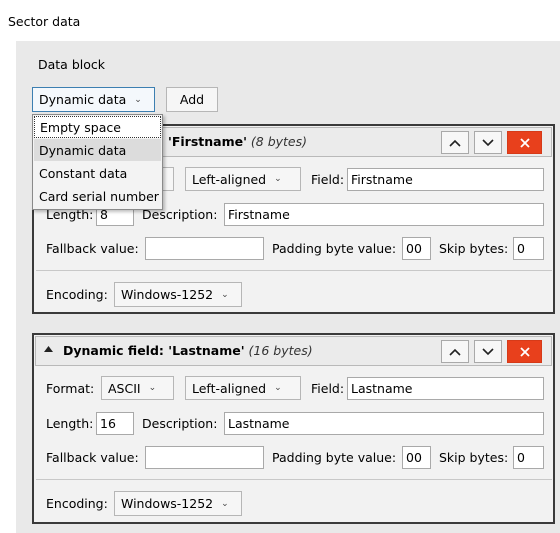 Image resolution: width=560 pixels, height=533 pixels. Describe the element at coordinates (83, 99) in the screenshot. I see `data-block-type-value: Dynamic data` at that location.